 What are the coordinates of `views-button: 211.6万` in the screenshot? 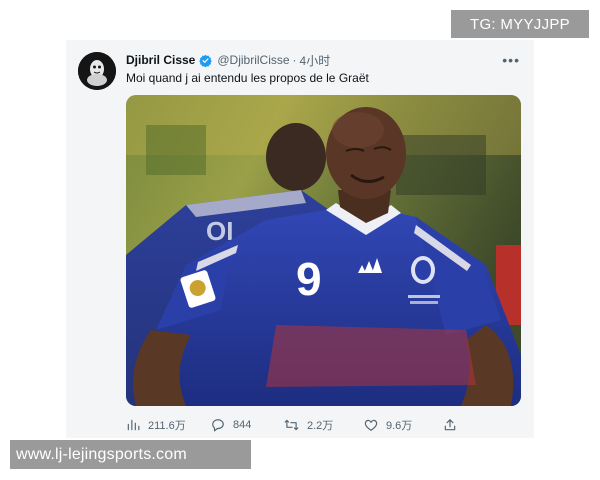 It's located at (156, 425).